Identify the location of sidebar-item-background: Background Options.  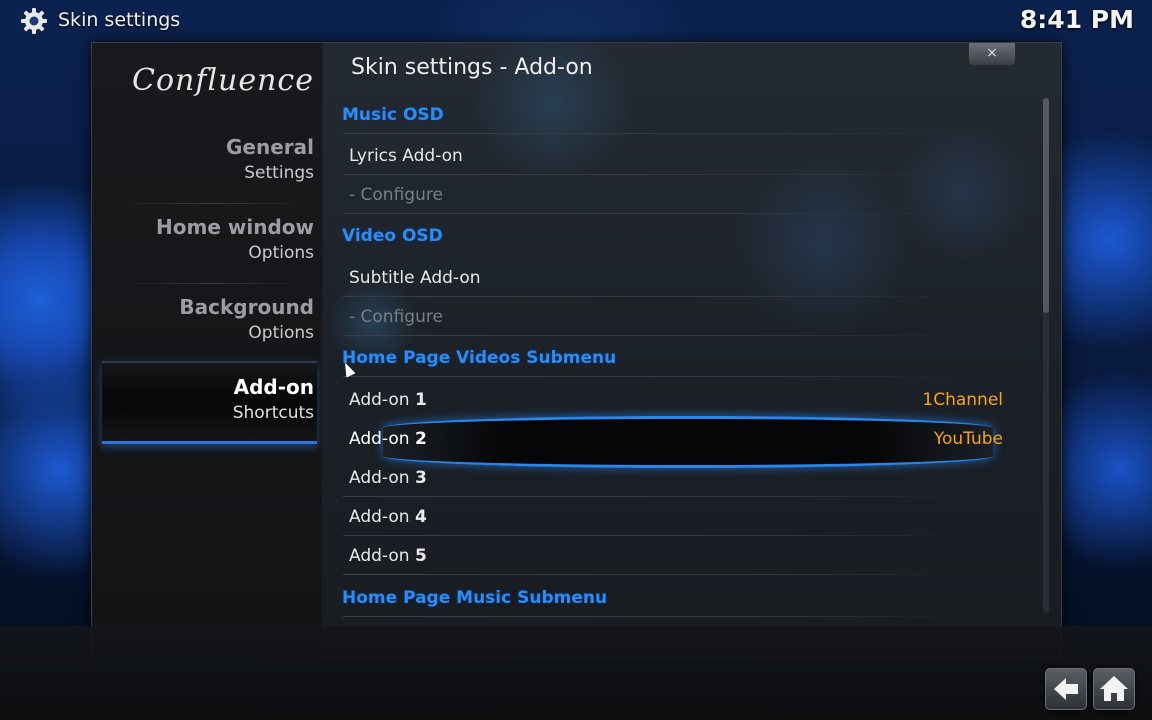
(203, 334).